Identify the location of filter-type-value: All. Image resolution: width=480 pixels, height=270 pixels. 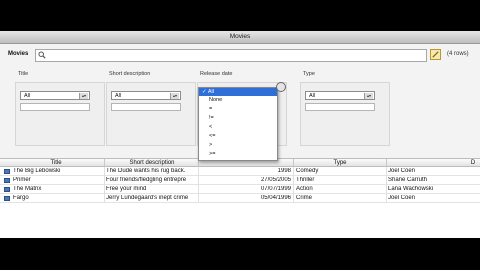
(312, 96).